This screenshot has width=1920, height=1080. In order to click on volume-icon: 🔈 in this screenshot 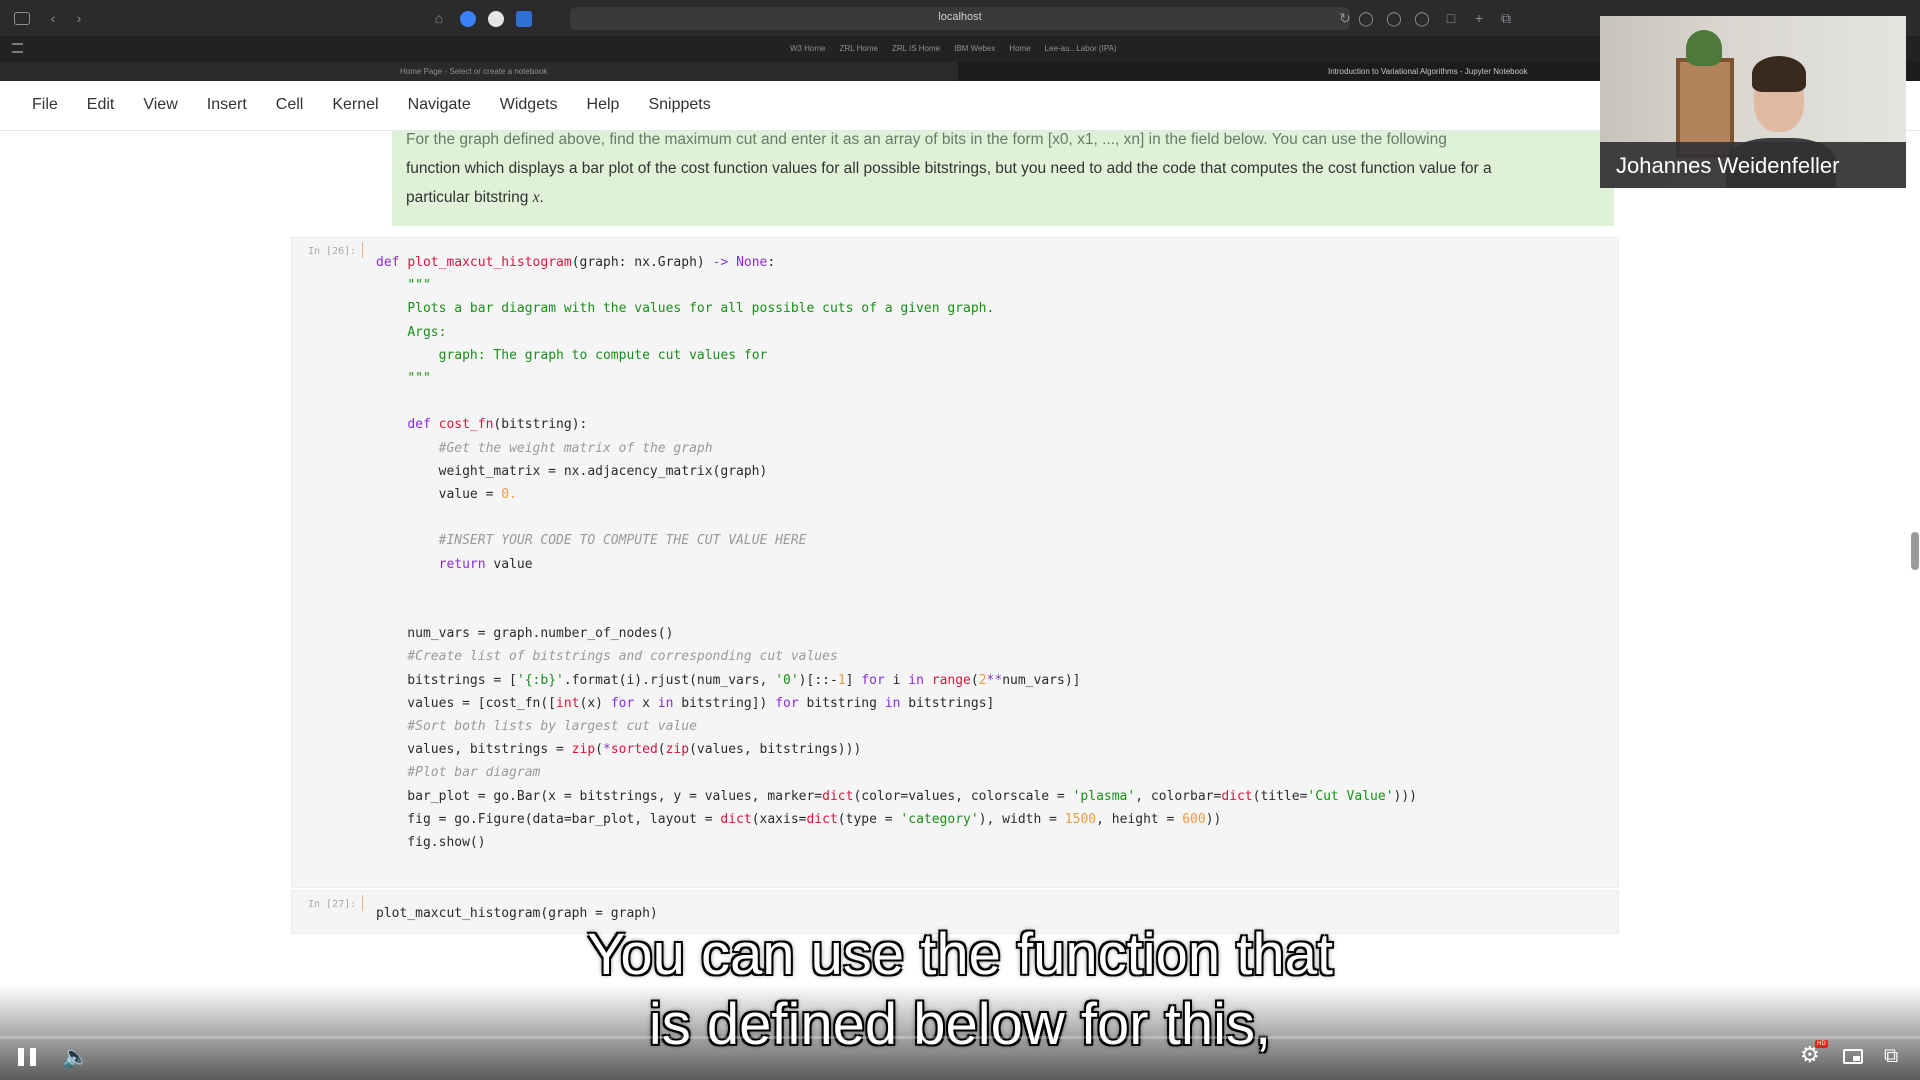, I will do `click(75, 1057)`.